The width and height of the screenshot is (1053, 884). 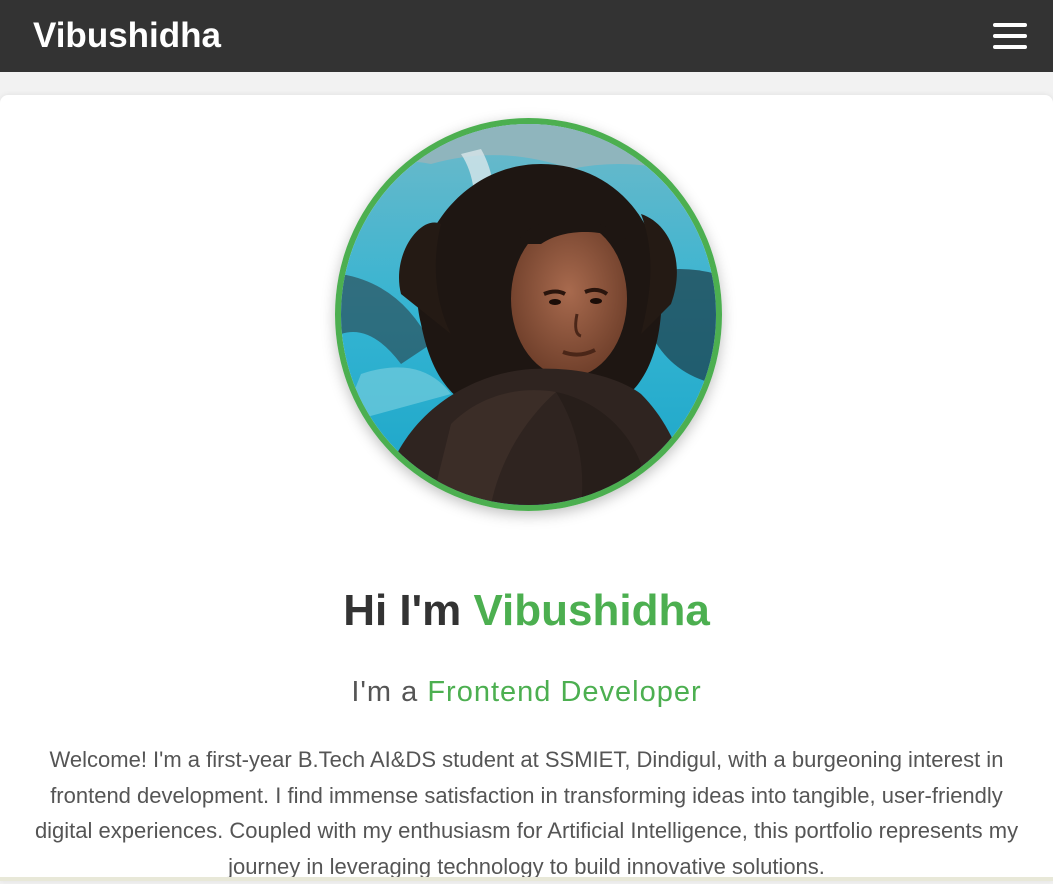 I want to click on page-bottom-edge, so click(x=526, y=879).